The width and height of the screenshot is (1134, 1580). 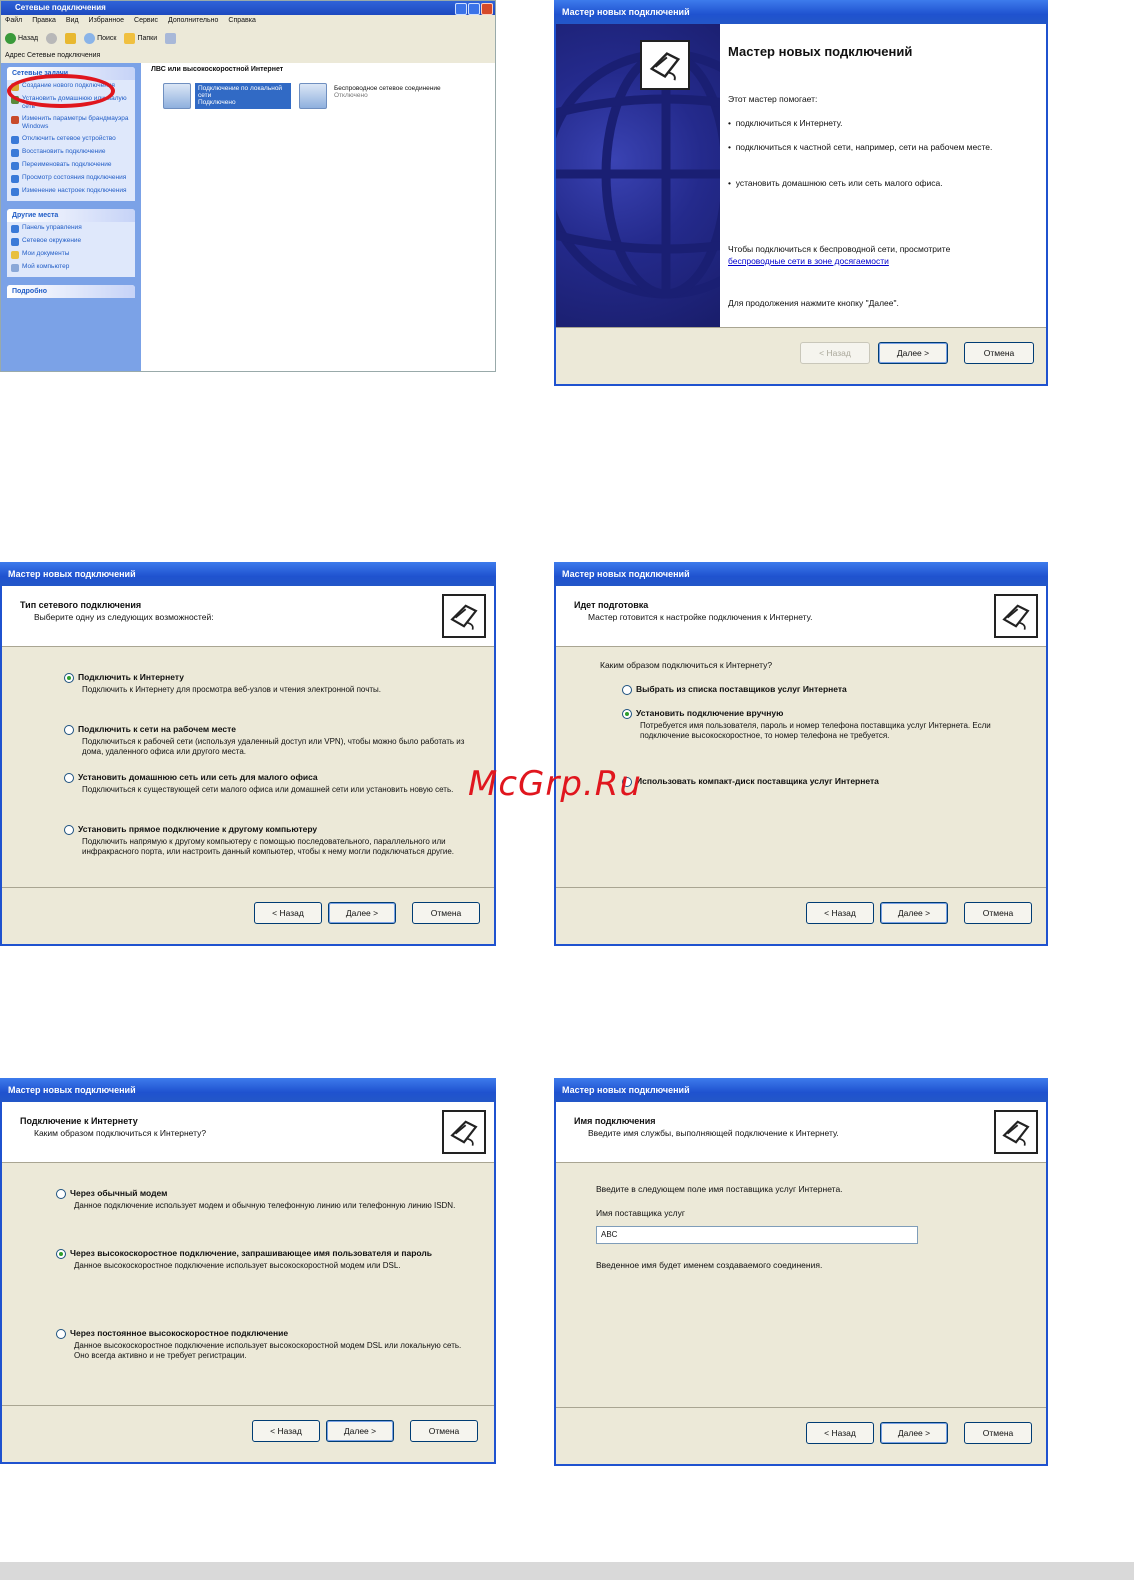 What do you see at coordinates (71, 215) in the screenshot?
I see `other-places-header: Другие места` at bounding box center [71, 215].